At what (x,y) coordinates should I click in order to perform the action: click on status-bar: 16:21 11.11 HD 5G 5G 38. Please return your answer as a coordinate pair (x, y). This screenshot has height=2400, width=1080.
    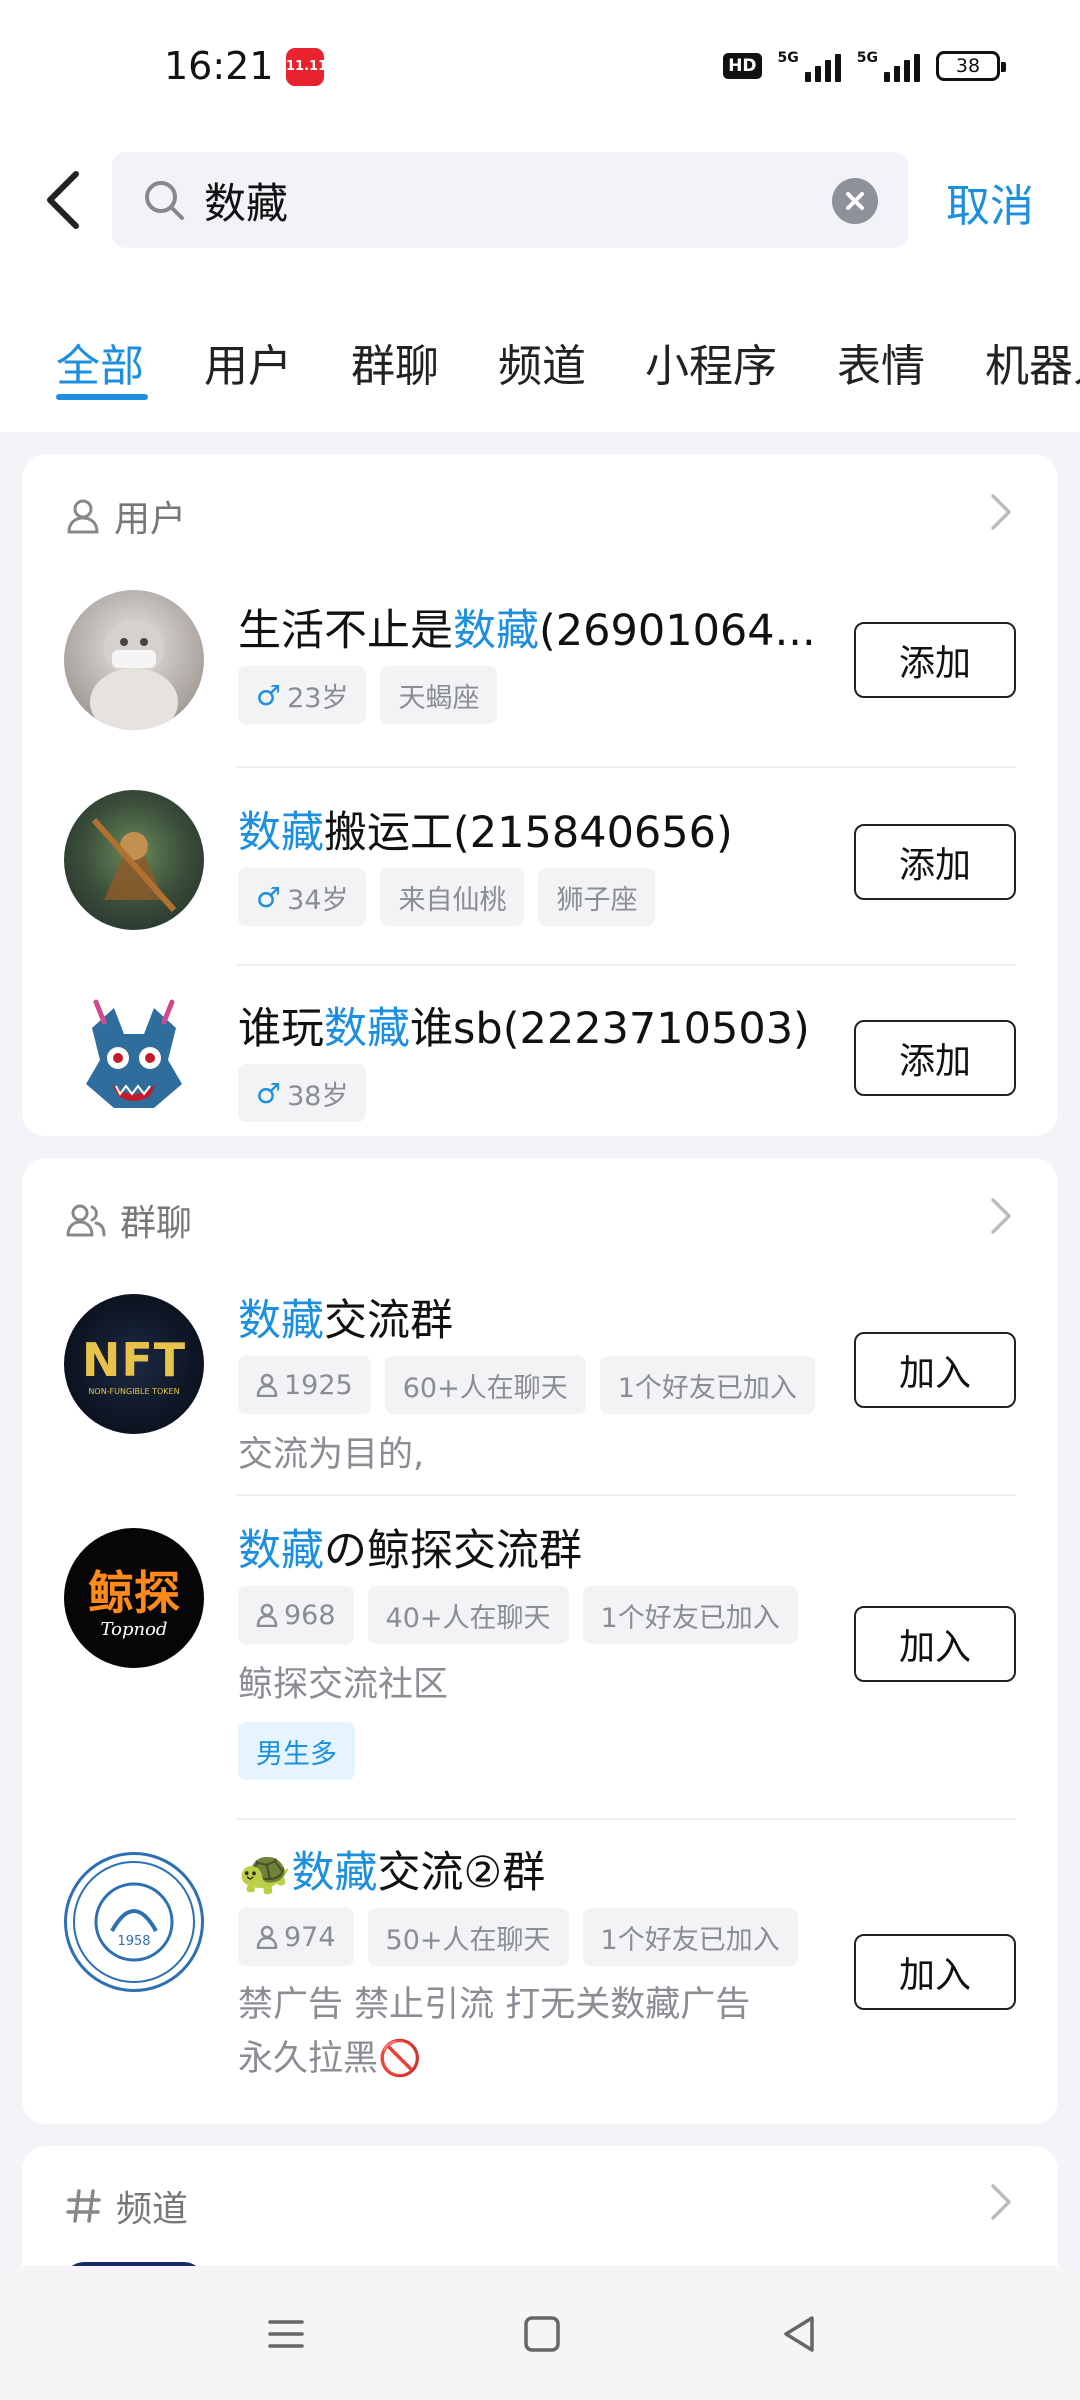
    Looking at the image, I should click on (540, 70).